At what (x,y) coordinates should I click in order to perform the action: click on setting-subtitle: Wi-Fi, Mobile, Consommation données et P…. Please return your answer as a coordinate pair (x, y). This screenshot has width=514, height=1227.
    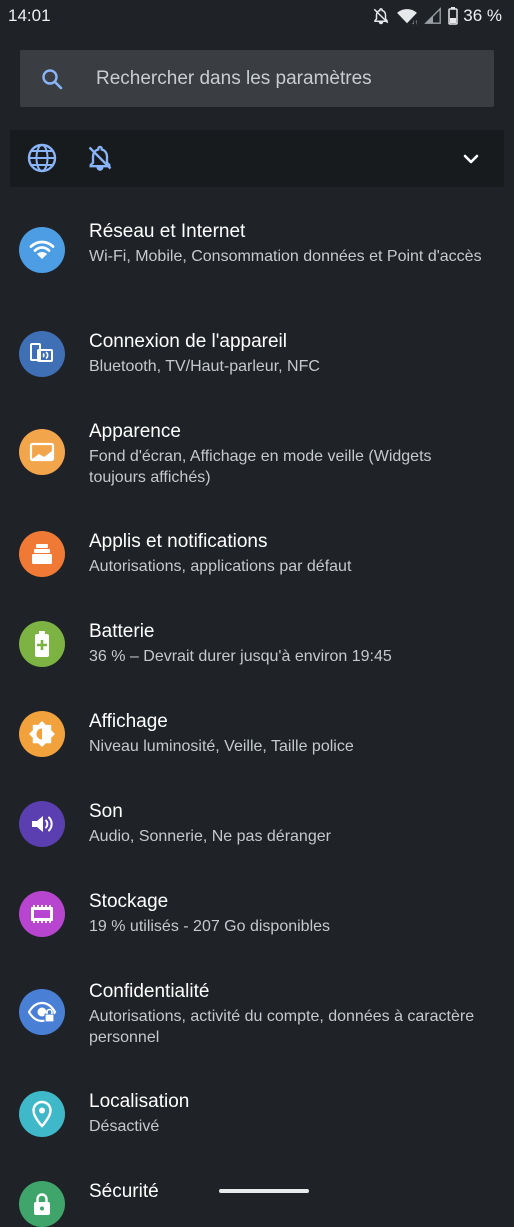
    Looking at the image, I should click on (285, 256).